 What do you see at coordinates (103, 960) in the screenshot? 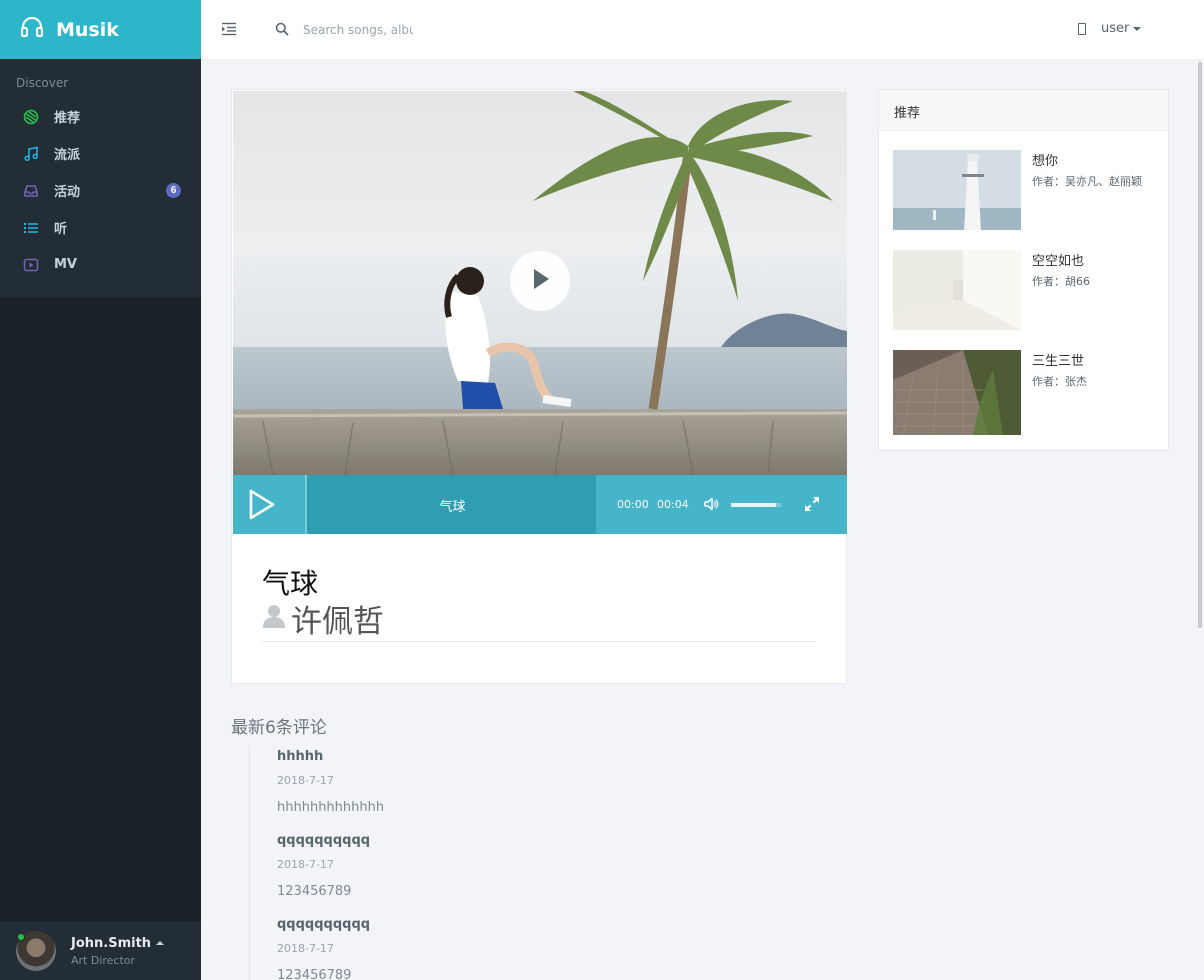
I see `profile-role: Art Director` at bounding box center [103, 960].